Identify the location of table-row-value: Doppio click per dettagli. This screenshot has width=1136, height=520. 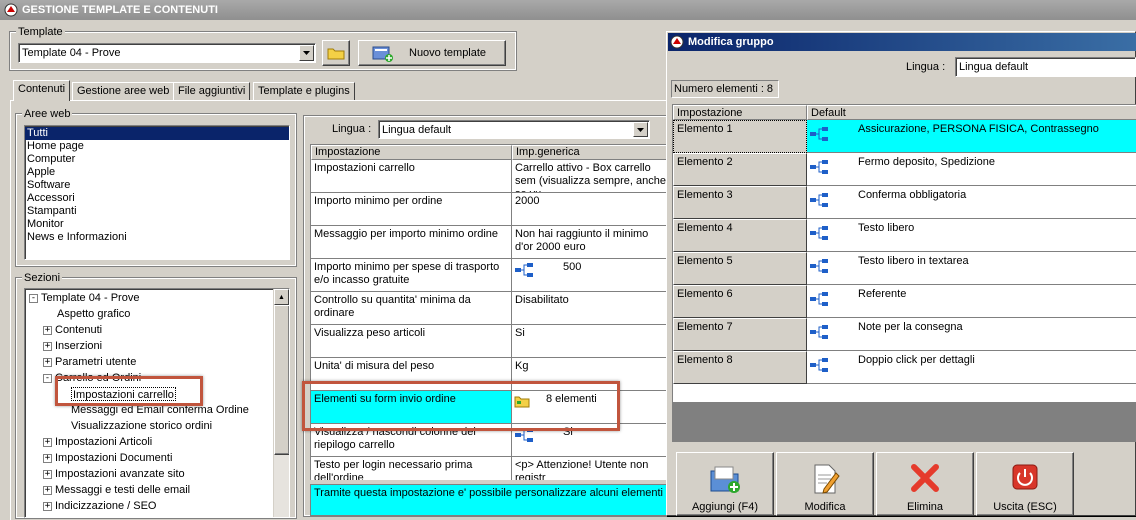
(971, 367).